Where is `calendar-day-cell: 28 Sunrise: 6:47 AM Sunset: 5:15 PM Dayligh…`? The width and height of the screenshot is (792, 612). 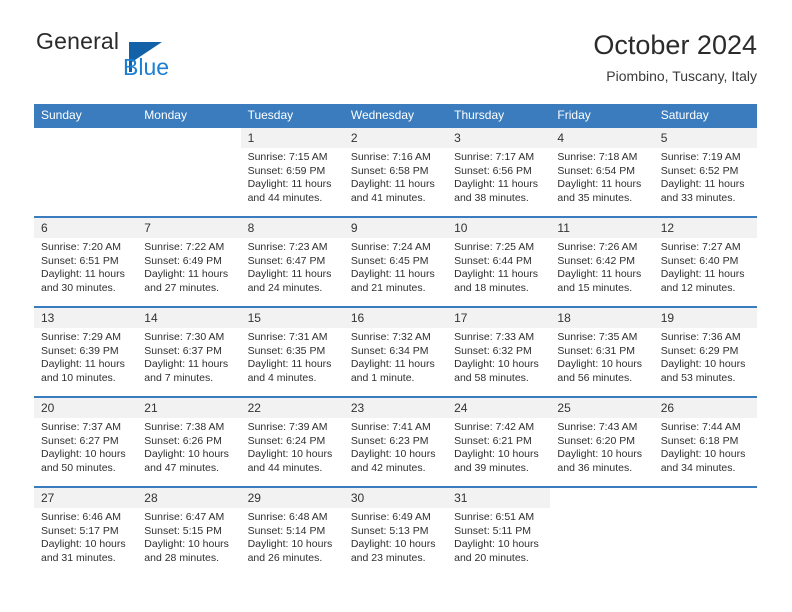 calendar-day-cell: 28 Sunrise: 6:47 AM Sunset: 5:15 PM Dayligh… is located at coordinates (189, 531).